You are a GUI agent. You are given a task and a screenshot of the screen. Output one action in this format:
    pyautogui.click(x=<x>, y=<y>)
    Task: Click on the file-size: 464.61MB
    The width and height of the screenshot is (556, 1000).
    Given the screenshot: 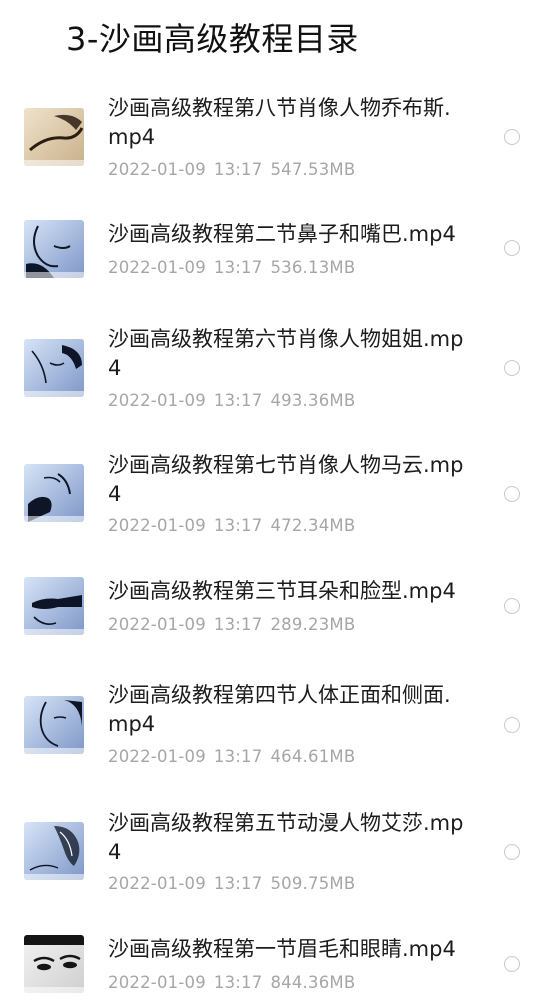 What is the action you would take?
    pyautogui.click(x=313, y=756)
    